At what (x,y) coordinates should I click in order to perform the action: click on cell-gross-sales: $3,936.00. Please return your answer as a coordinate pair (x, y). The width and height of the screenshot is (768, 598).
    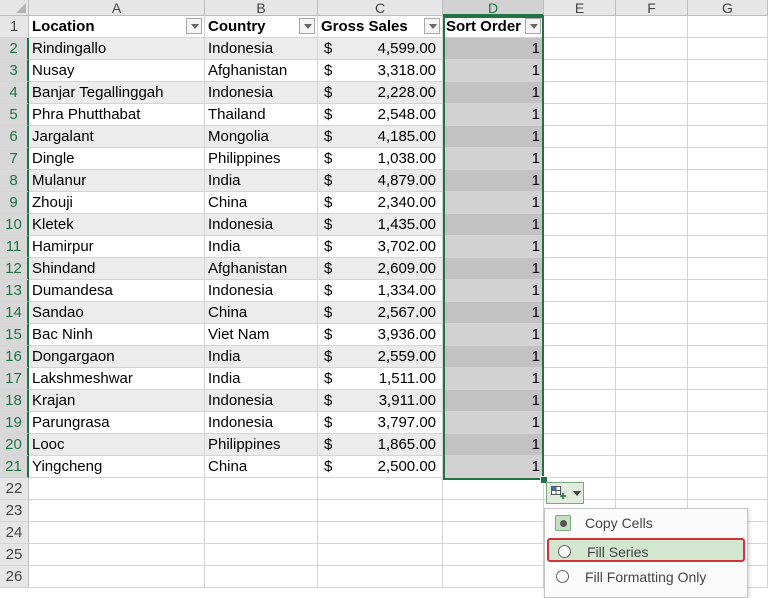
    Looking at the image, I should click on (380, 335).